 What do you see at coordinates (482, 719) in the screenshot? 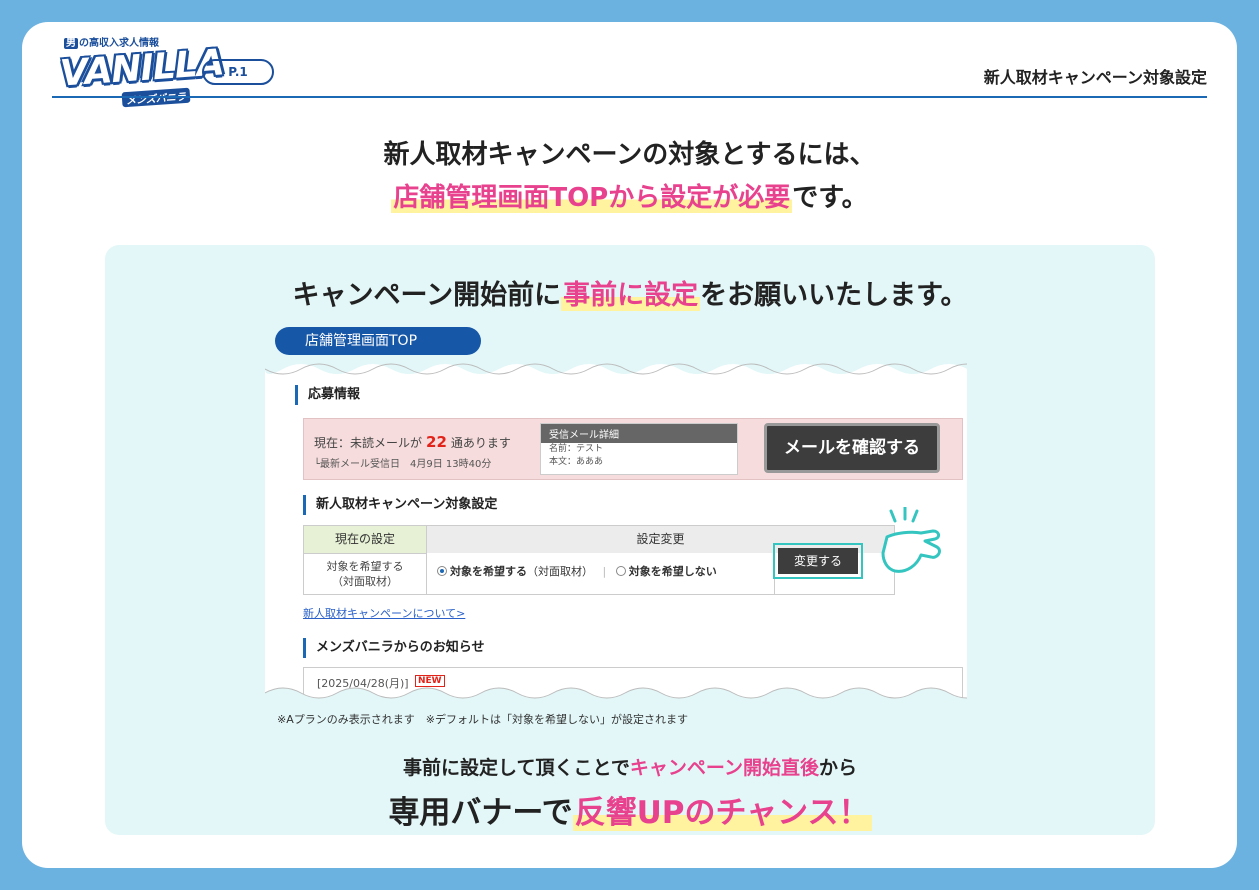
I see `footnote: ※Aプランのみ表示されます ※デフォルトは「対象を希望しない」が設定されます` at bounding box center [482, 719].